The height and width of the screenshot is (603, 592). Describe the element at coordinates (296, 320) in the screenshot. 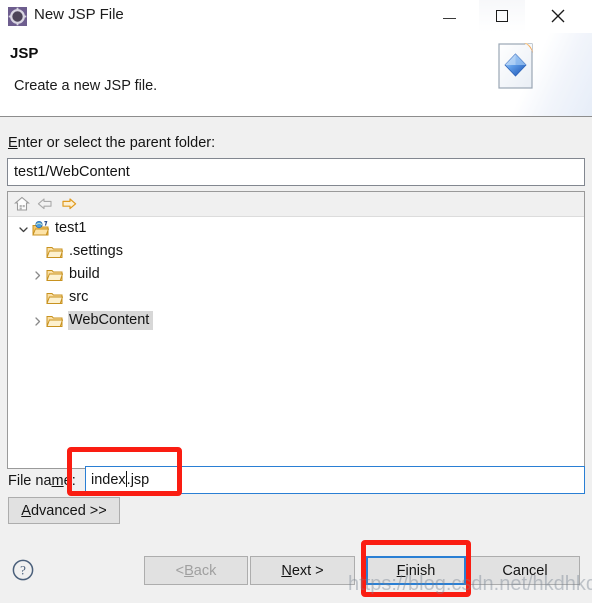

I see `tree-row: WebContent` at that location.